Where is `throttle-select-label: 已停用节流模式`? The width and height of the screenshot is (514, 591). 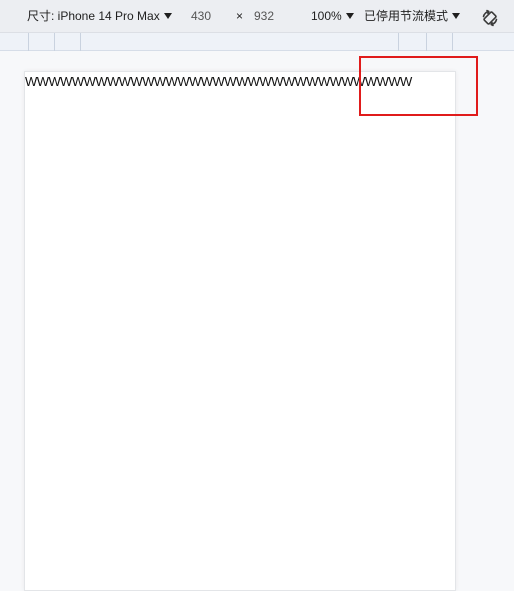 throttle-select-label: 已停用节流模式 is located at coordinates (406, 16).